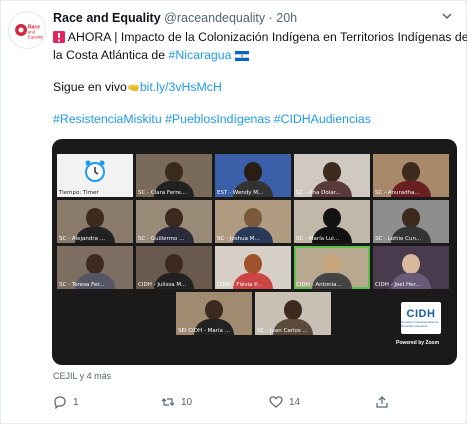 This screenshot has height=424, width=467. What do you see at coordinates (255, 56) in the screenshot?
I see `tweet-line-2: la Costa Atlántica de #Nicaragua` at bounding box center [255, 56].